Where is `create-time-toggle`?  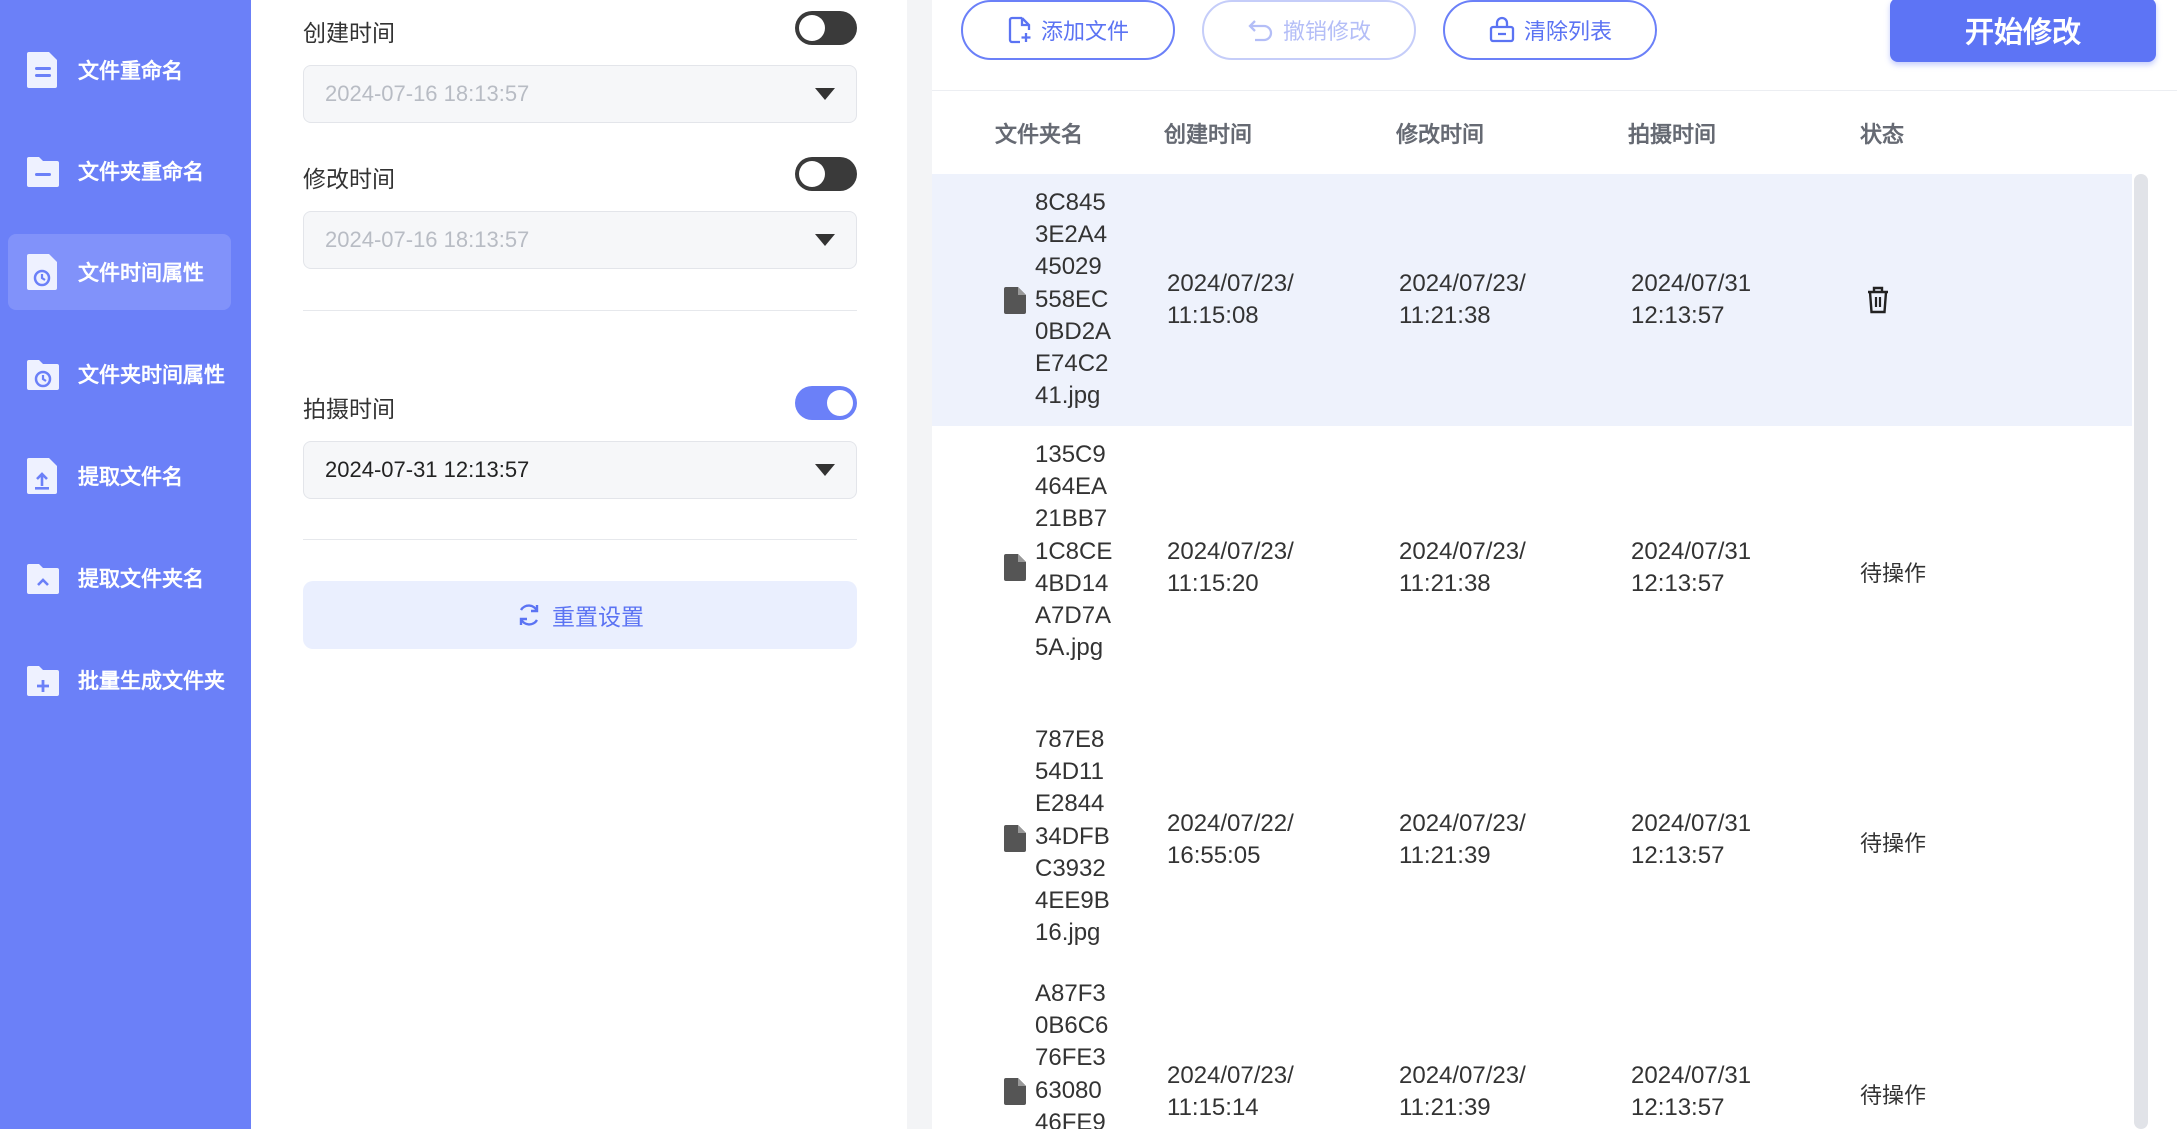 create-time-toggle is located at coordinates (826, 28).